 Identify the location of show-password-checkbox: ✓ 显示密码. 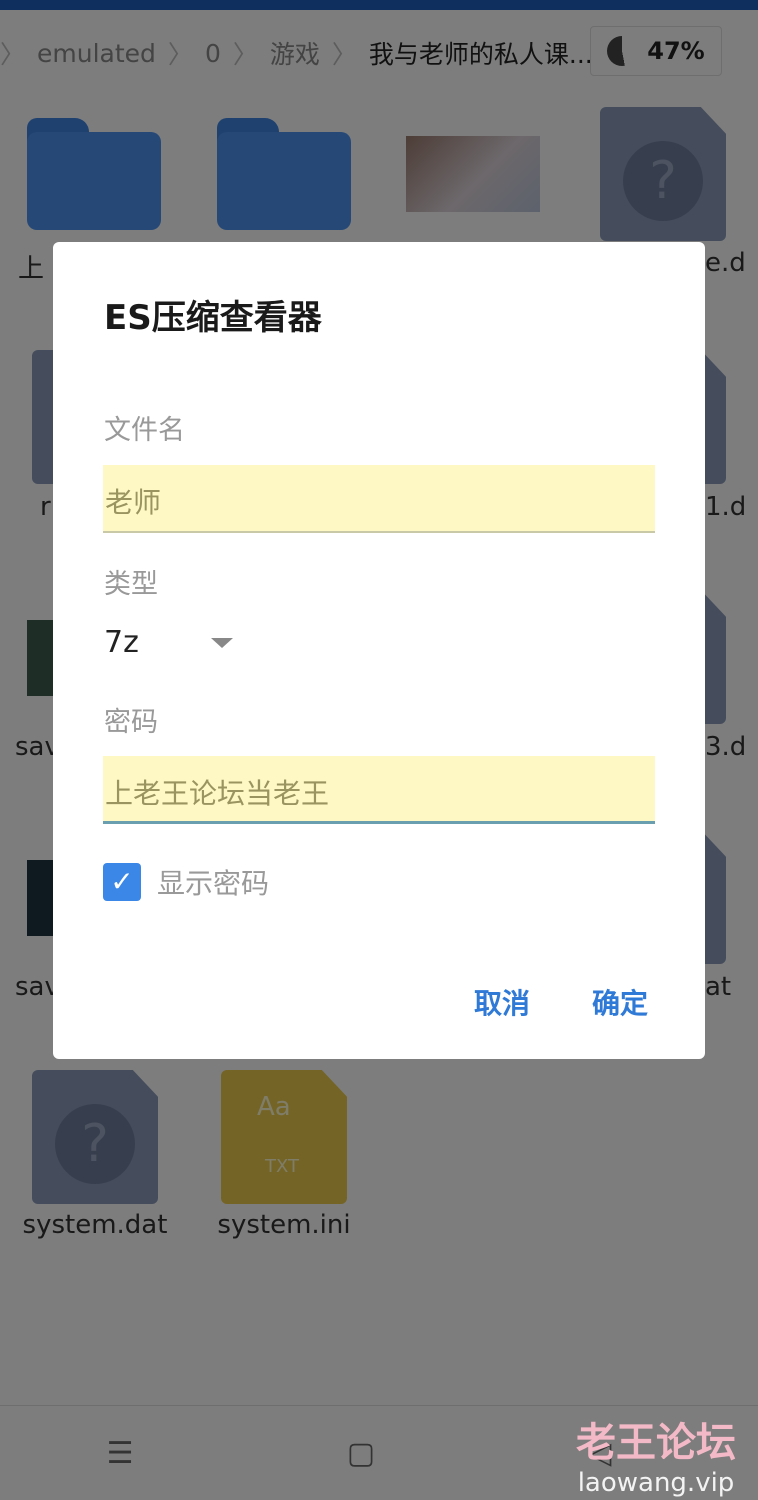
(186, 882).